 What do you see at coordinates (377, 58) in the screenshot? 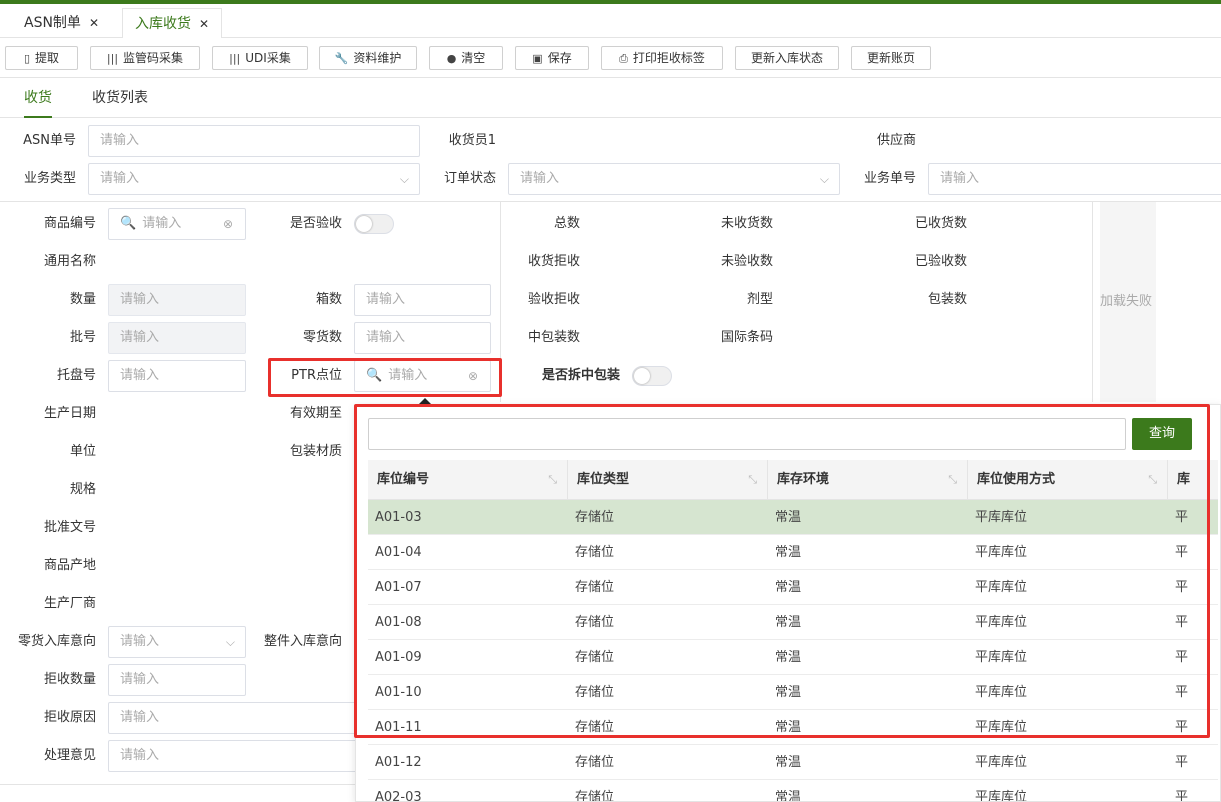
I see `button-label: 资料维护` at bounding box center [377, 58].